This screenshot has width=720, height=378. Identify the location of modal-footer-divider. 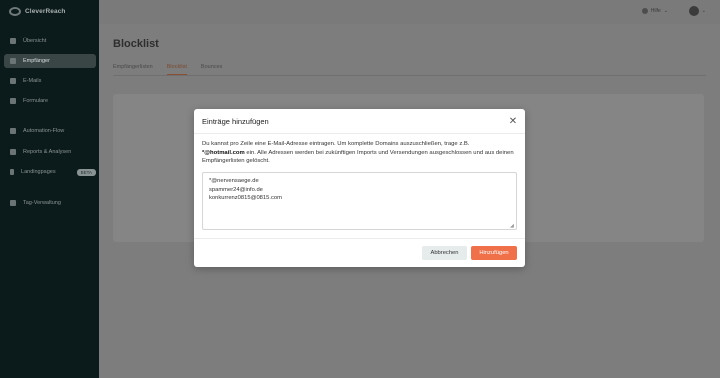
(359, 238).